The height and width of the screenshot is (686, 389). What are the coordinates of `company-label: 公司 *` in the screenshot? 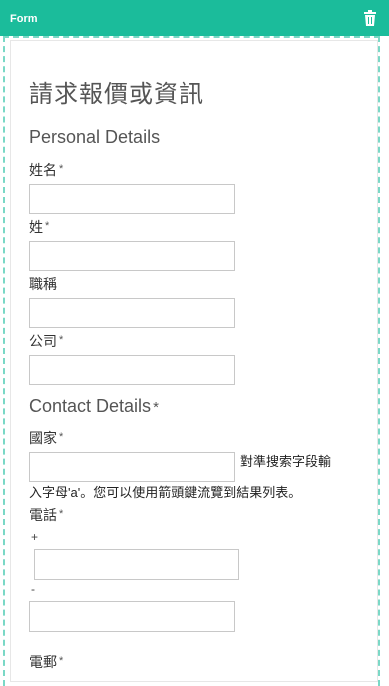 It's located at (46, 341).